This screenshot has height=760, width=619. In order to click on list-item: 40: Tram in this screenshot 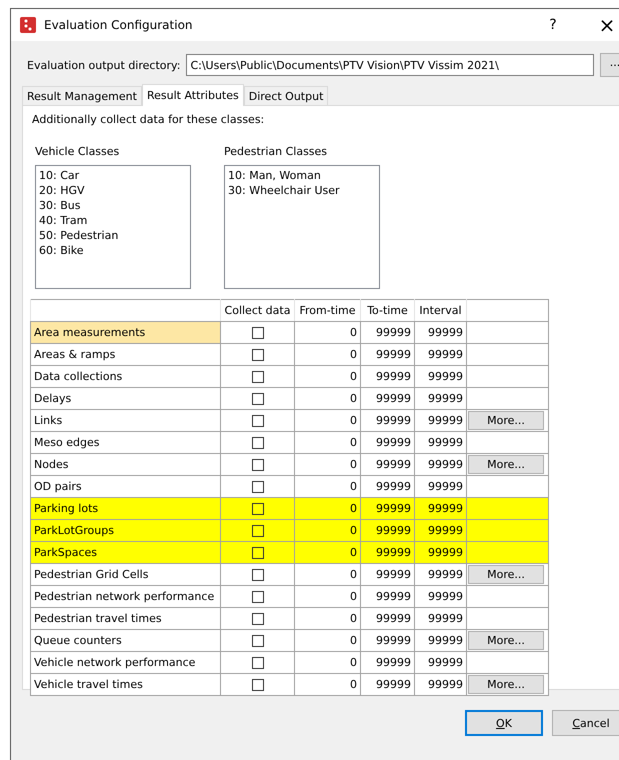, I will do `click(113, 220)`.